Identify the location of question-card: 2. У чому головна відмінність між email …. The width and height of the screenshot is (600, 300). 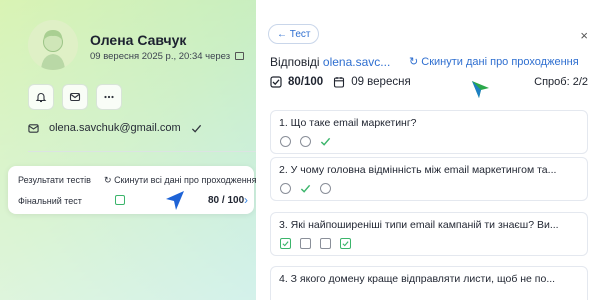
(429, 179).